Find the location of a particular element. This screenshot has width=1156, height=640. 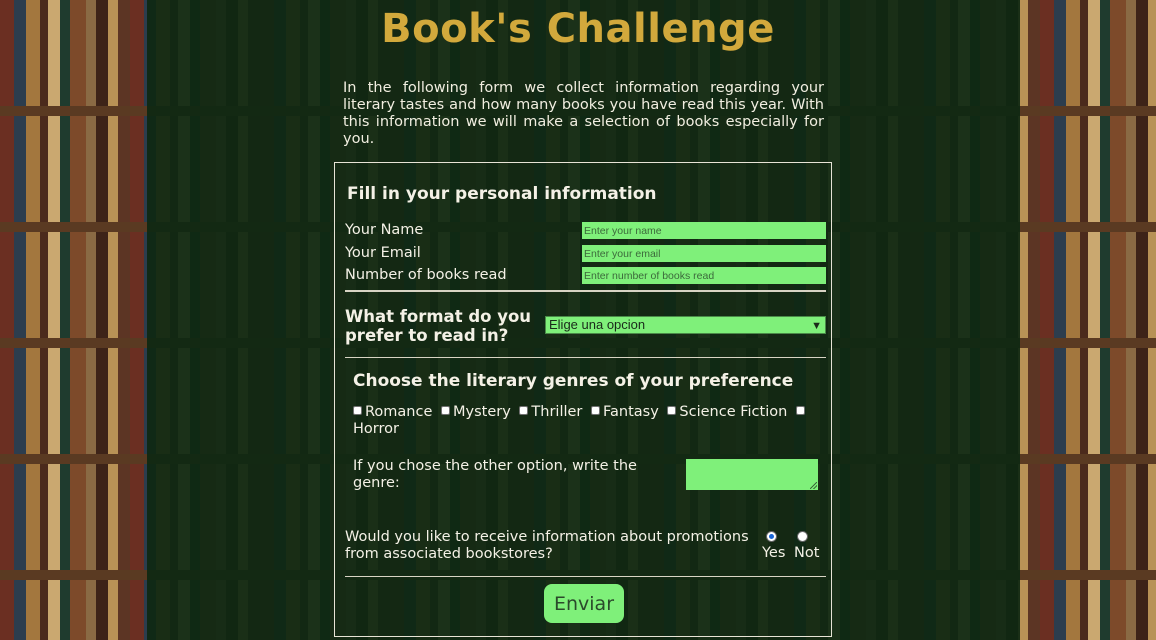

name-label: Your Name is located at coordinates (384, 230).